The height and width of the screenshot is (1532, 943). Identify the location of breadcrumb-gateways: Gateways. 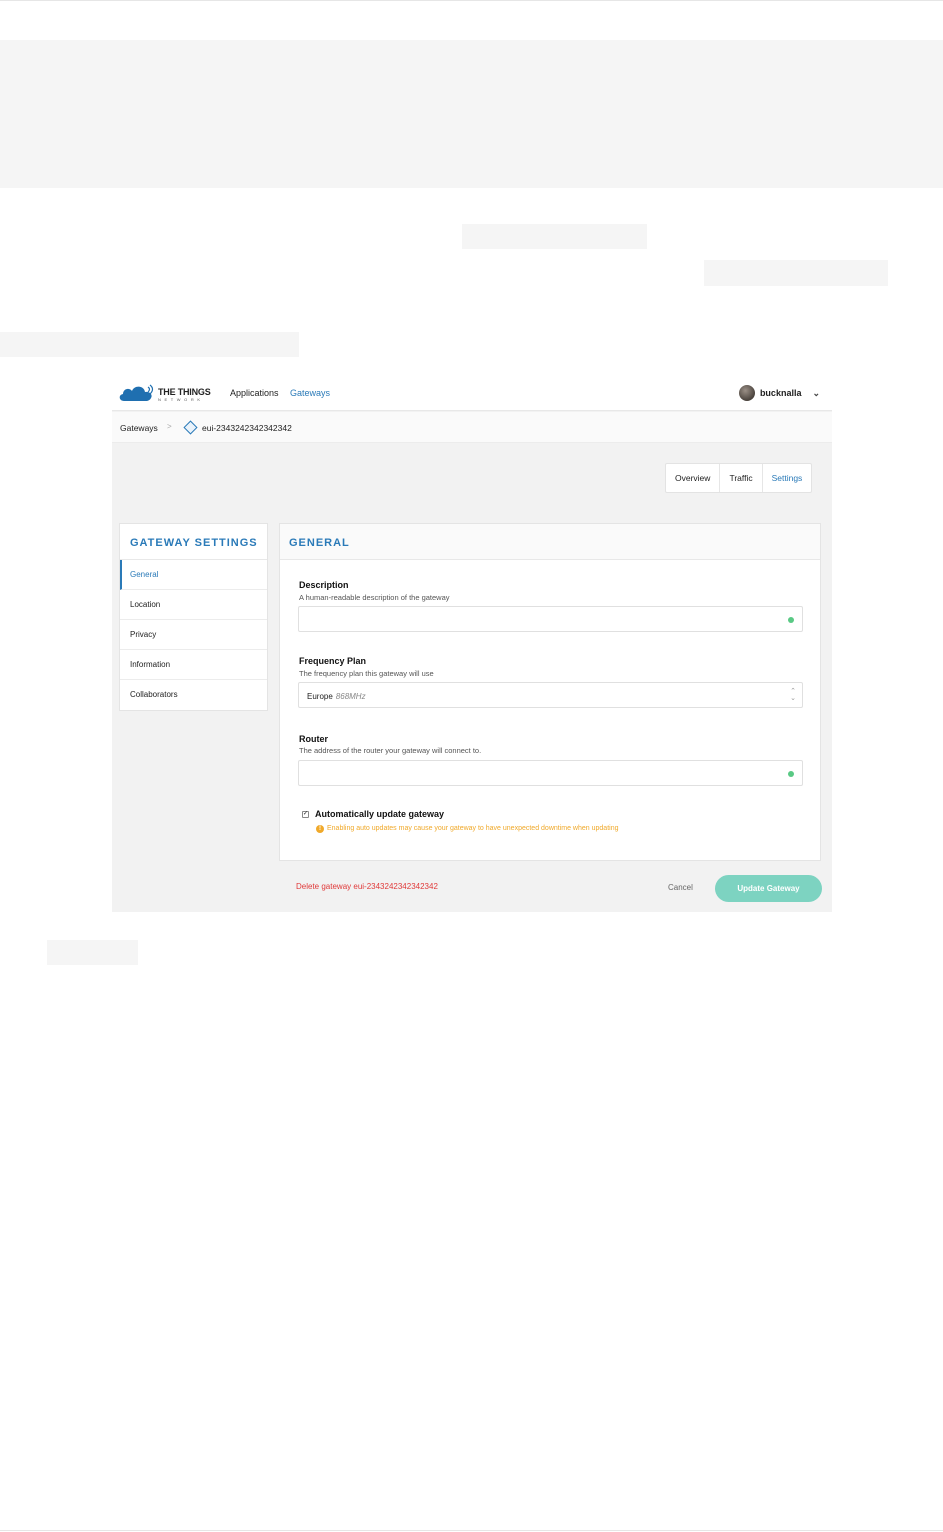
(139, 428).